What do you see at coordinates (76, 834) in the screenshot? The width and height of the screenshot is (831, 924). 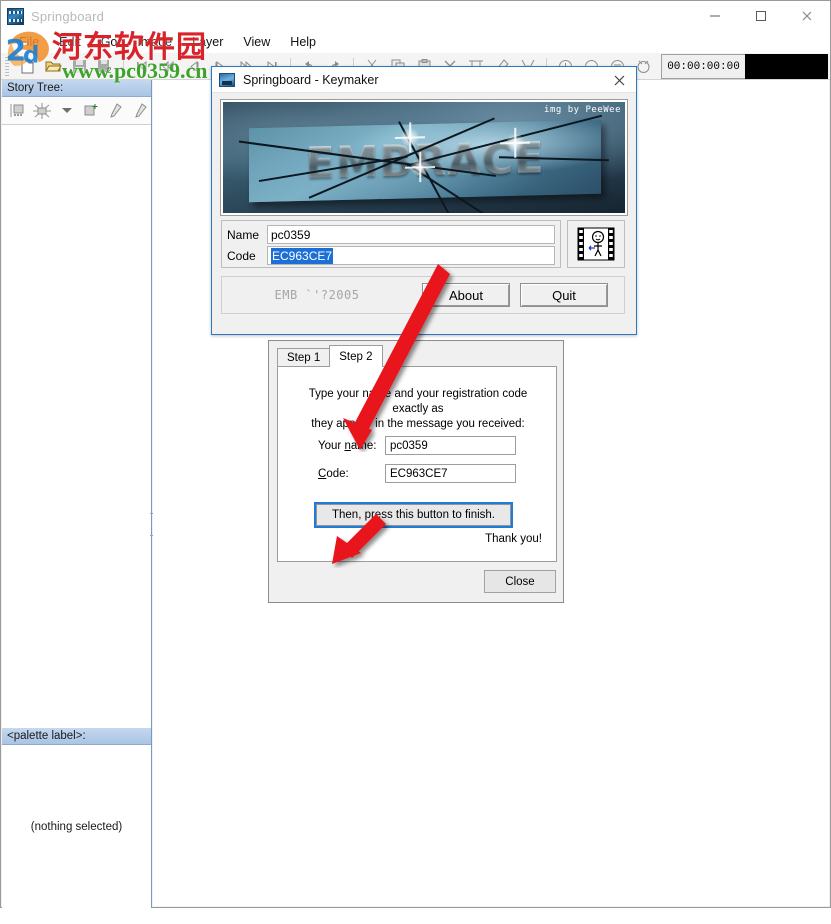 I see `palette-body: (nothing selected)` at bounding box center [76, 834].